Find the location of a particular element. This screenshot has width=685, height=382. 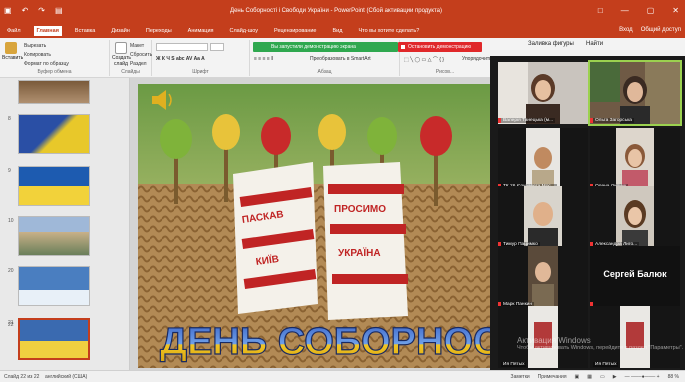

participant-tile-no-video: Сергей Балюк is located at coordinates (635, 277).